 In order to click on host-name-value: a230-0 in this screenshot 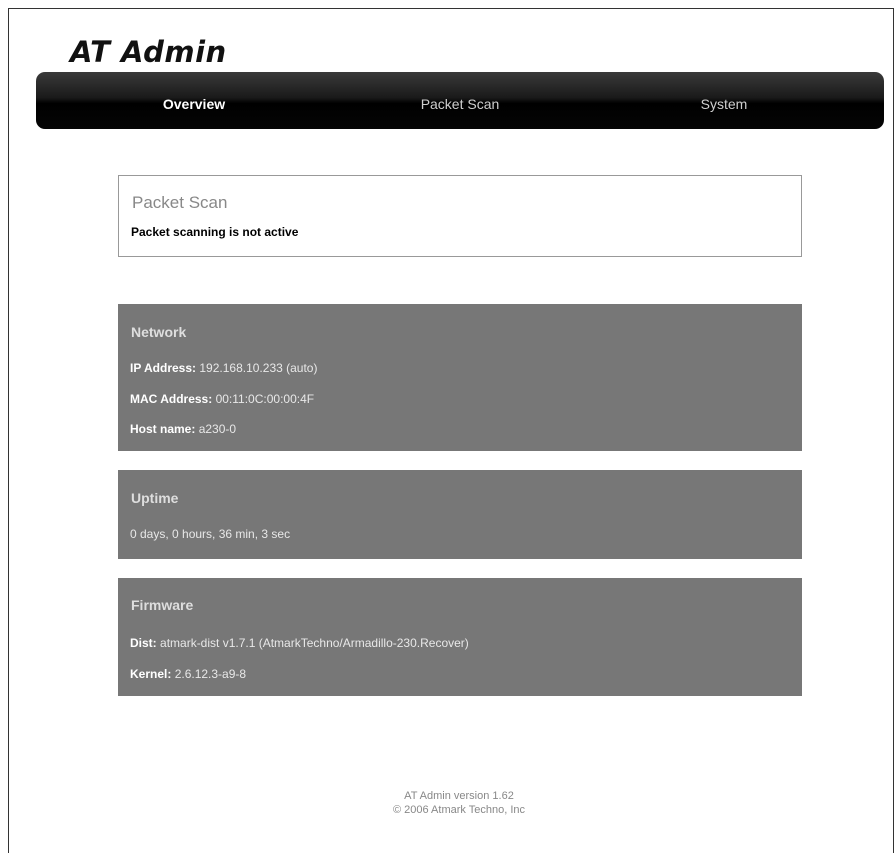, I will do `click(217, 429)`.